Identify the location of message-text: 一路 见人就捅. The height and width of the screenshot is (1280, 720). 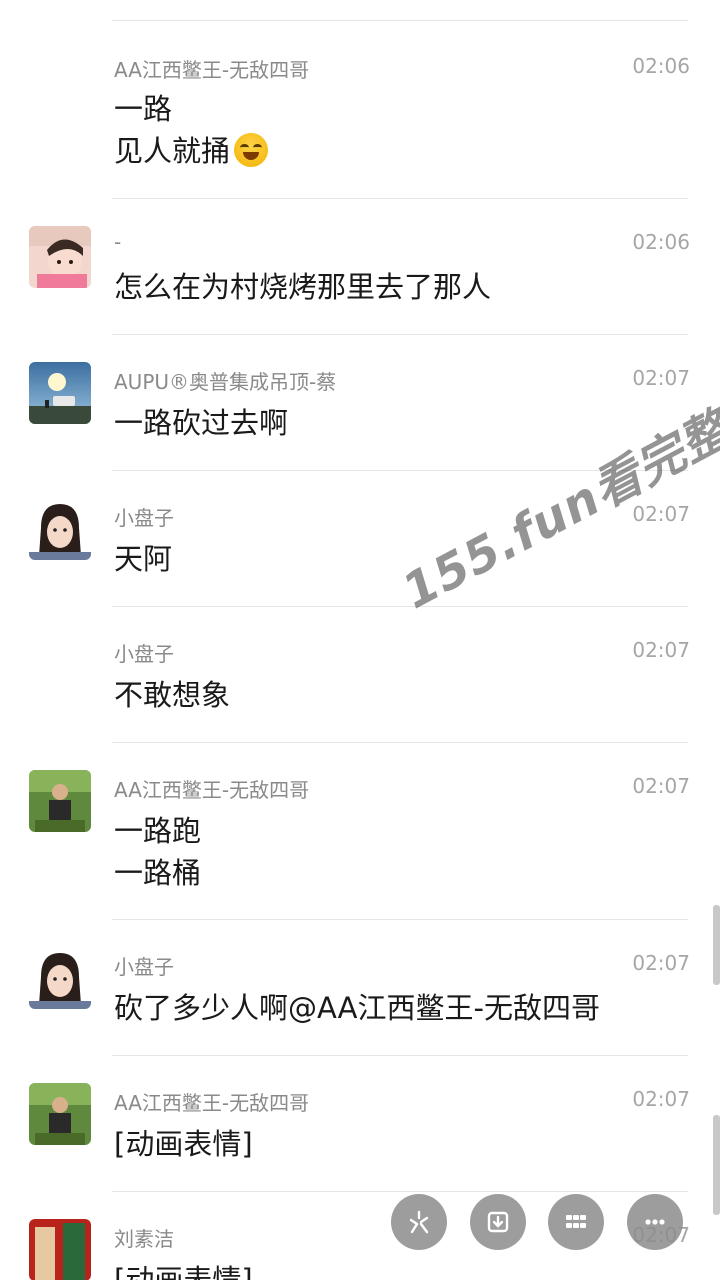
(191, 130).